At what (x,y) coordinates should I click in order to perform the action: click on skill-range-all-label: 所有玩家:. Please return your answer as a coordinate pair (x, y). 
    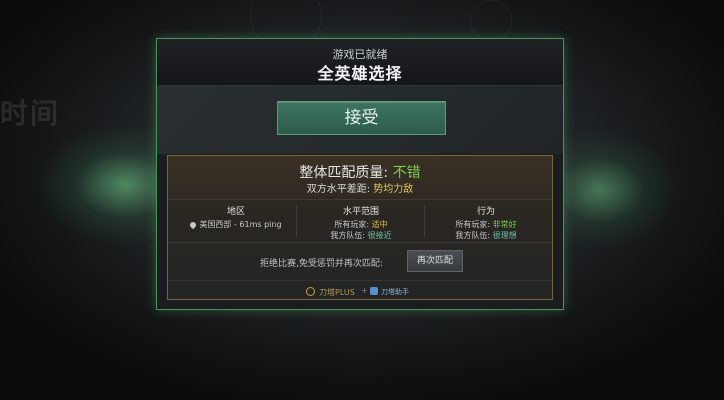
    Looking at the image, I should click on (352, 224).